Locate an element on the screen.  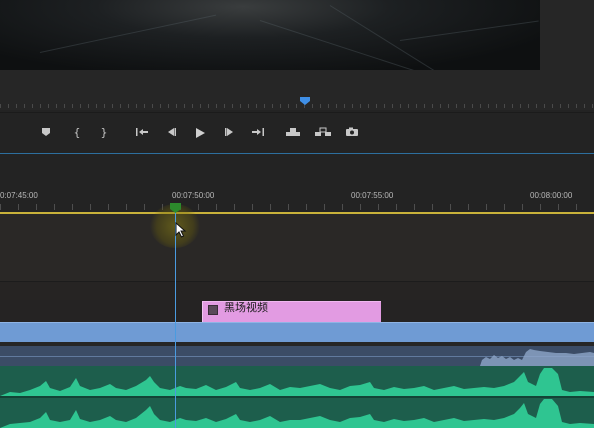
go-to-in-button is located at coordinates (142, 133).